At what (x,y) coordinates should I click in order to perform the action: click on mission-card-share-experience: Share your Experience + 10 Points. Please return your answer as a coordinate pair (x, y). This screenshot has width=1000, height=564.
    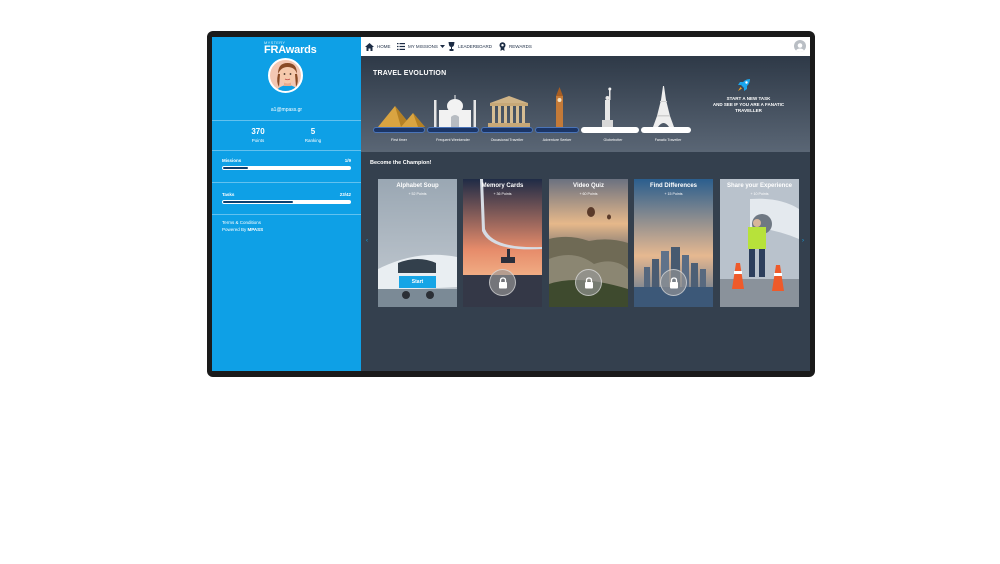
    Looking at the image, I should click on (759, 243).